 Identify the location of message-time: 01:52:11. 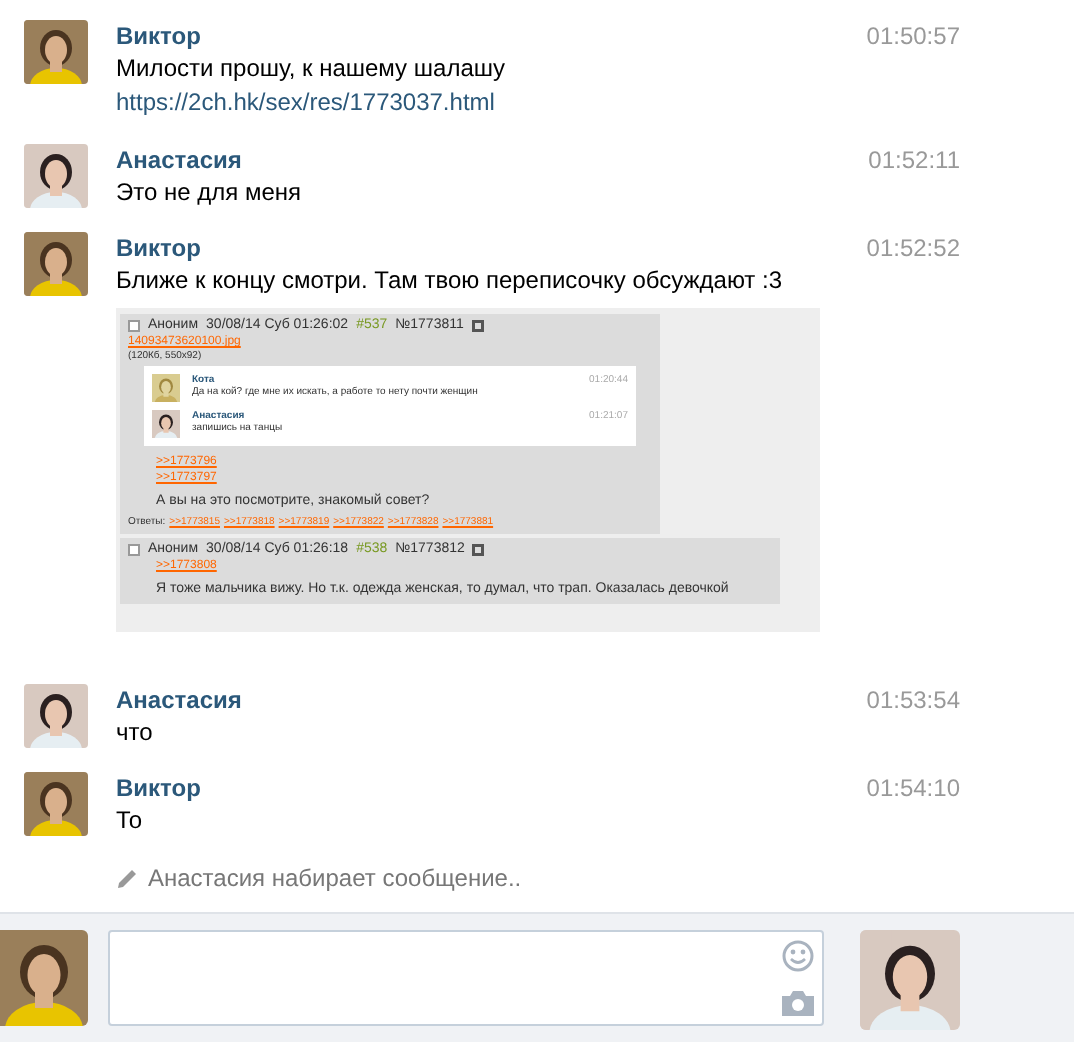
(914, 160).